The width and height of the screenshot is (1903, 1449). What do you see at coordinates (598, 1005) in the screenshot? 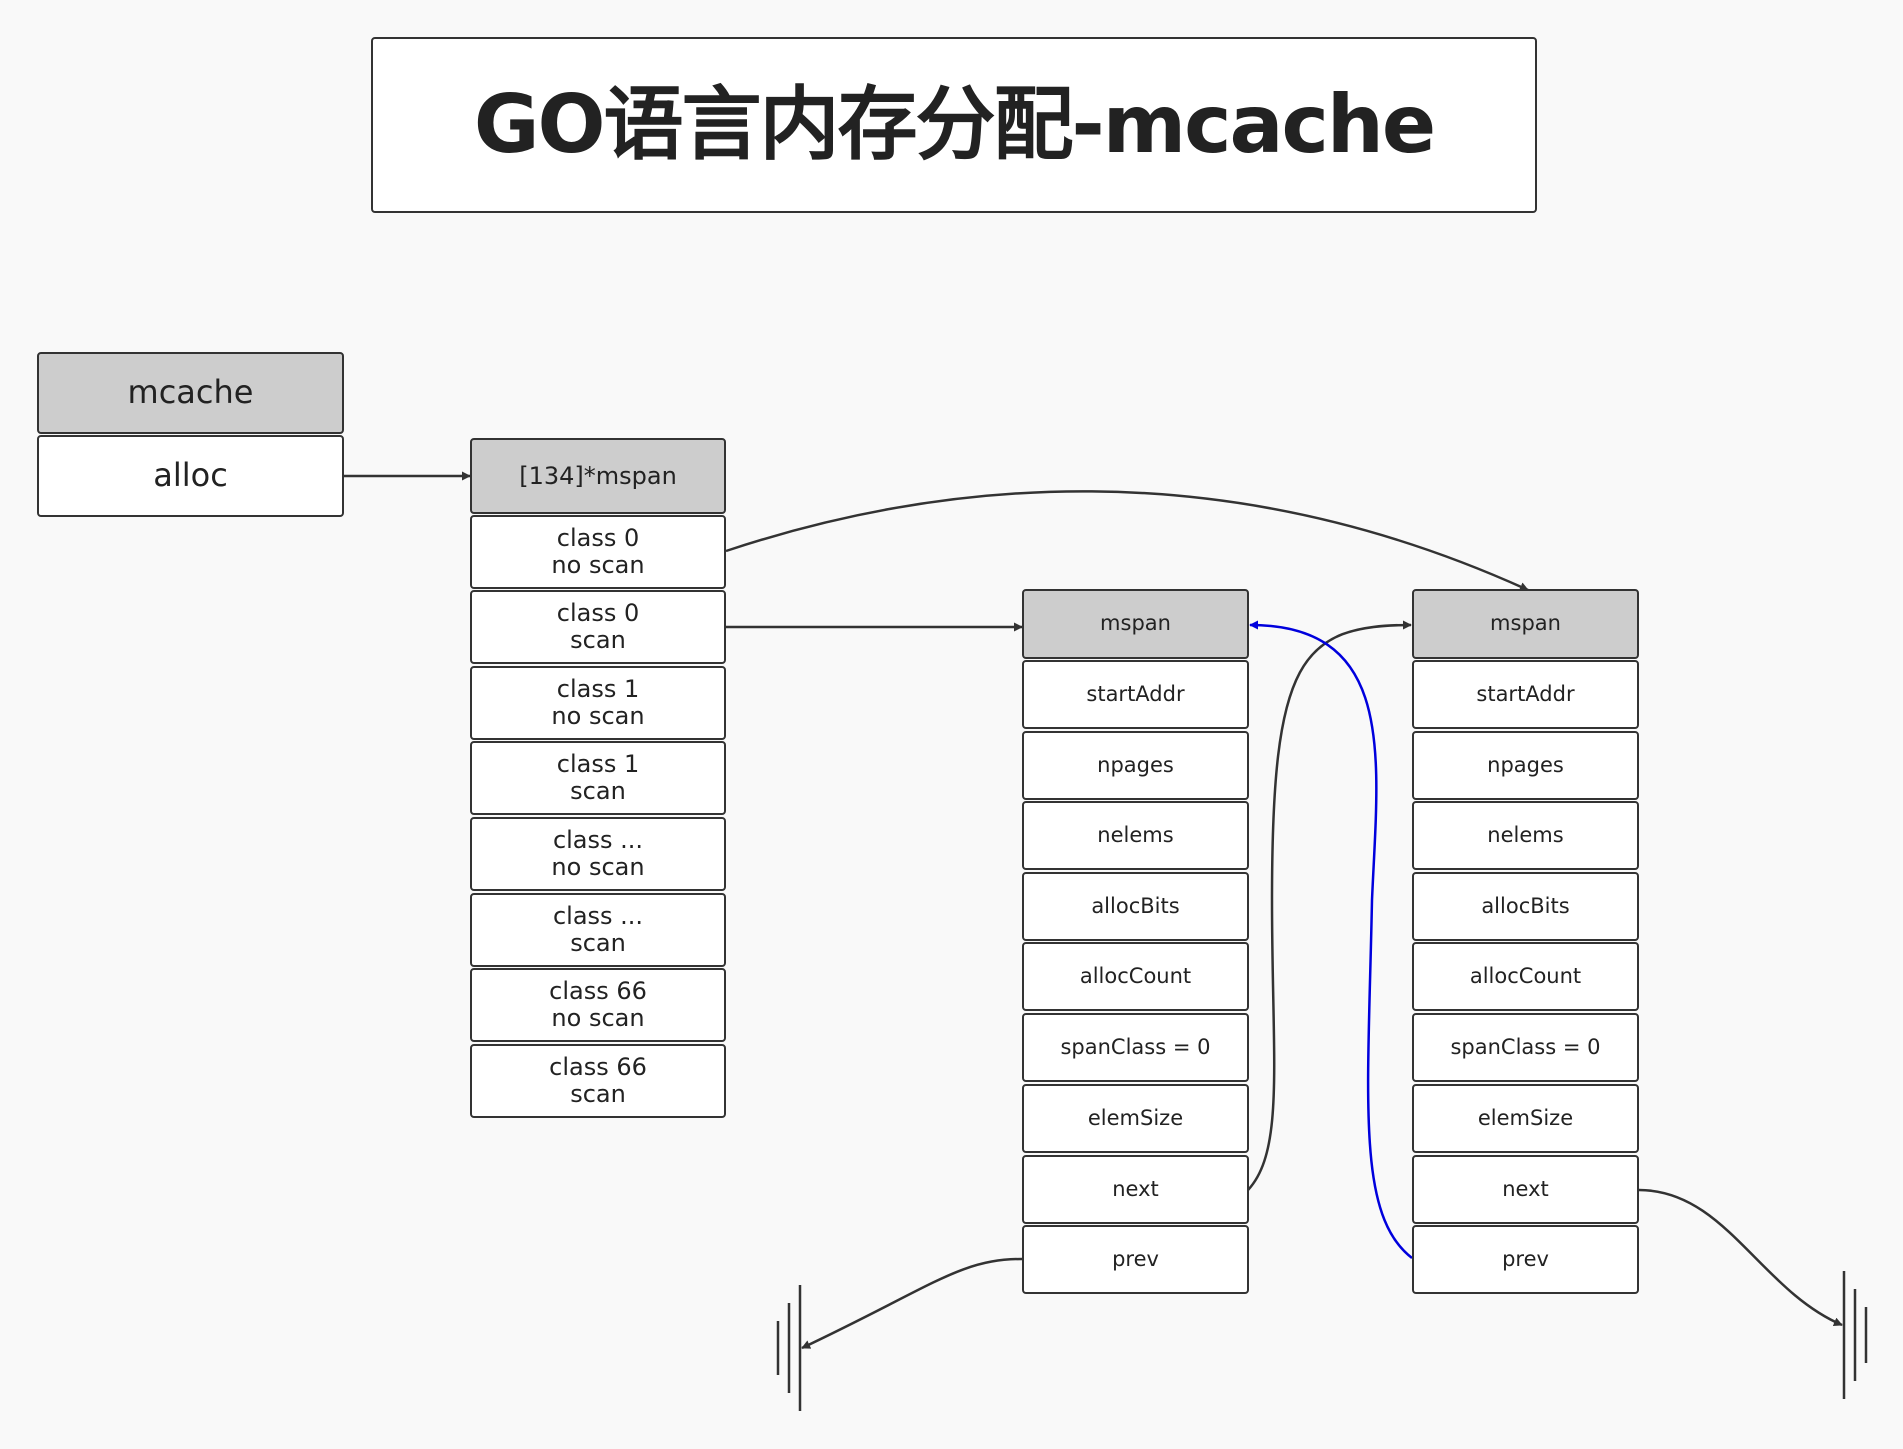
I see `span-array-item: class 66 no scan` at bounding box center [598, 1005].